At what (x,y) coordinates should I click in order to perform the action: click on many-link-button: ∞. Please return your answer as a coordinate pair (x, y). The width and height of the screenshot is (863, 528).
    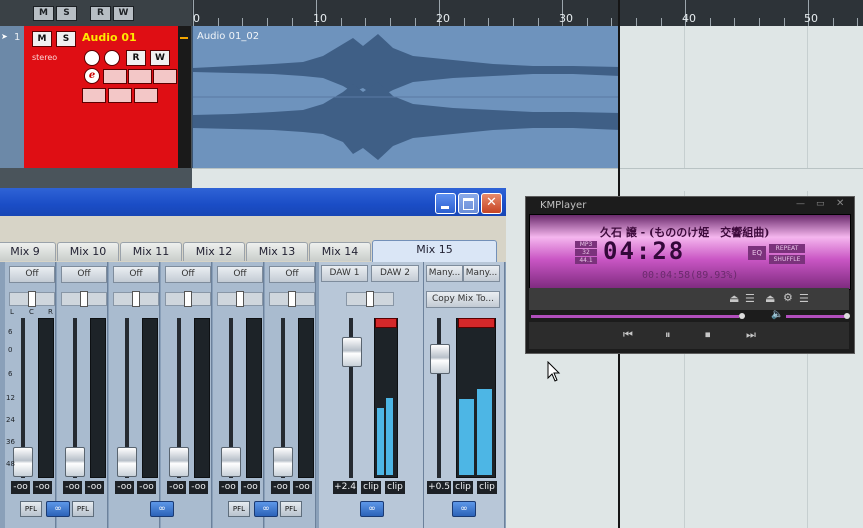
    Looking at the image, I should click on (464, 509).